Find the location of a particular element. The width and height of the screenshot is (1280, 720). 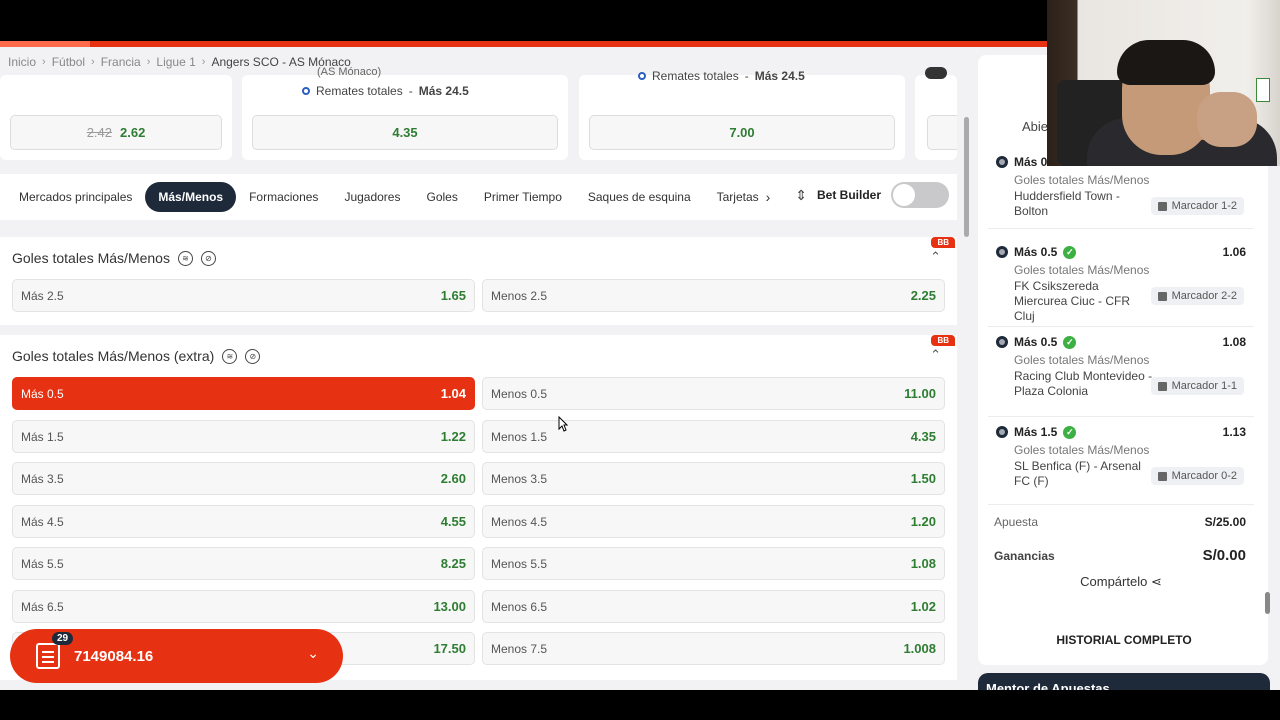

tab-primer-tiempo: Primer Tiempo is located at coordinates (523, 197).